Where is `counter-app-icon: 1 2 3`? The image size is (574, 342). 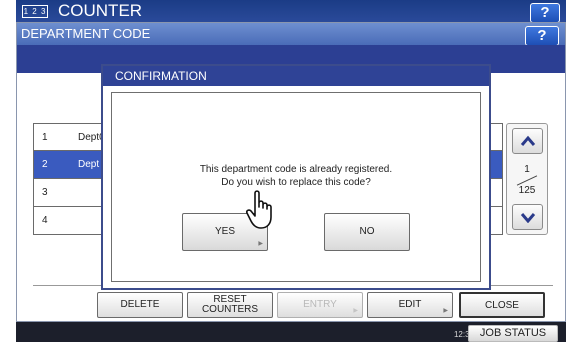 counter-app-icon: 1 2 3 is located at coordinates (35, 11).